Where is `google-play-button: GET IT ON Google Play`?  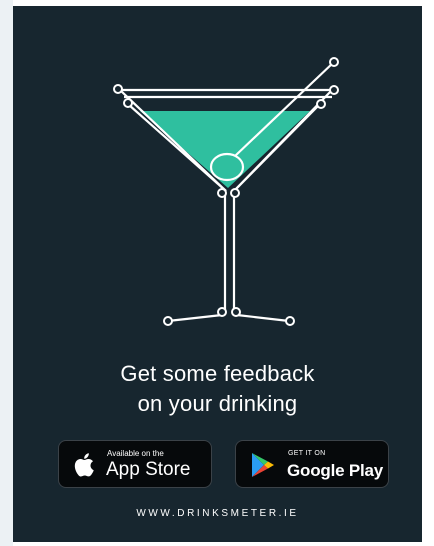
google-play-button: GET IT ON Google Play is located at coordinates (312, 464).